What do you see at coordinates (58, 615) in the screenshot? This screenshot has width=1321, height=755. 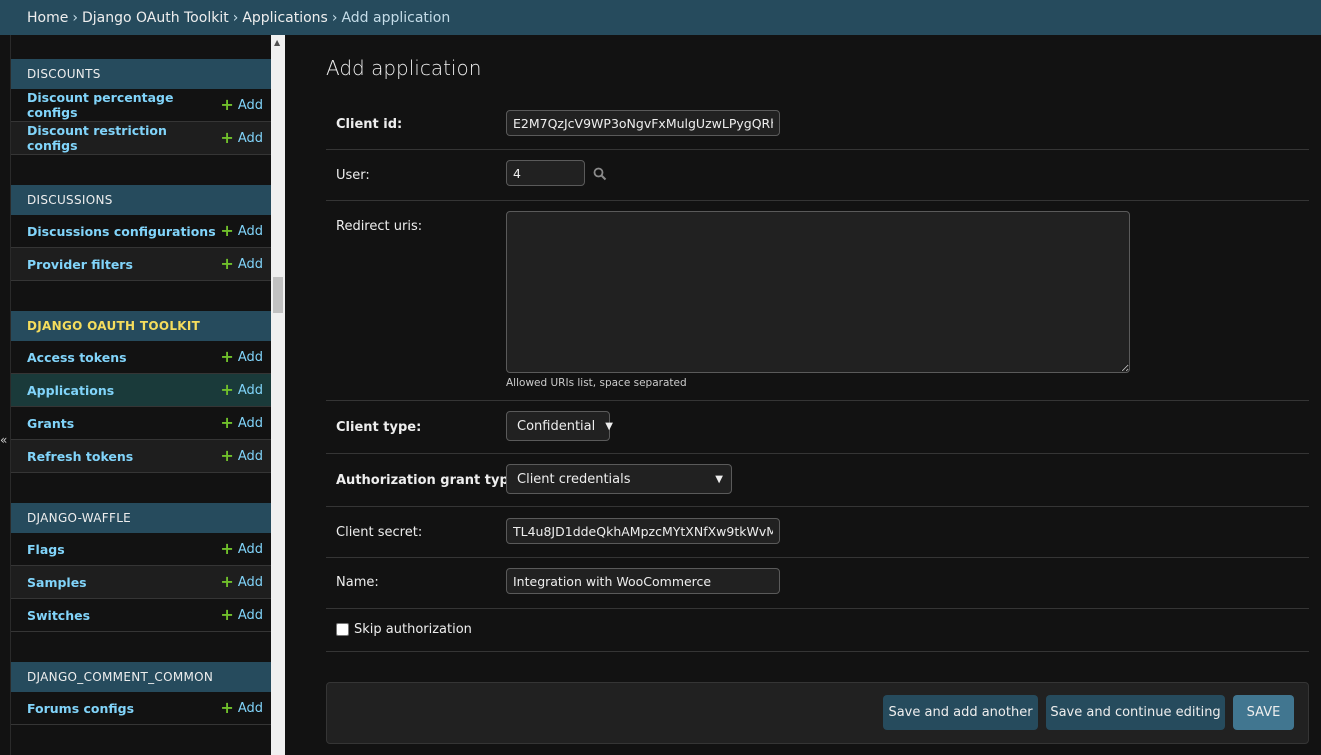 I see `model-link: Switches` at bounding box center [58, 615].